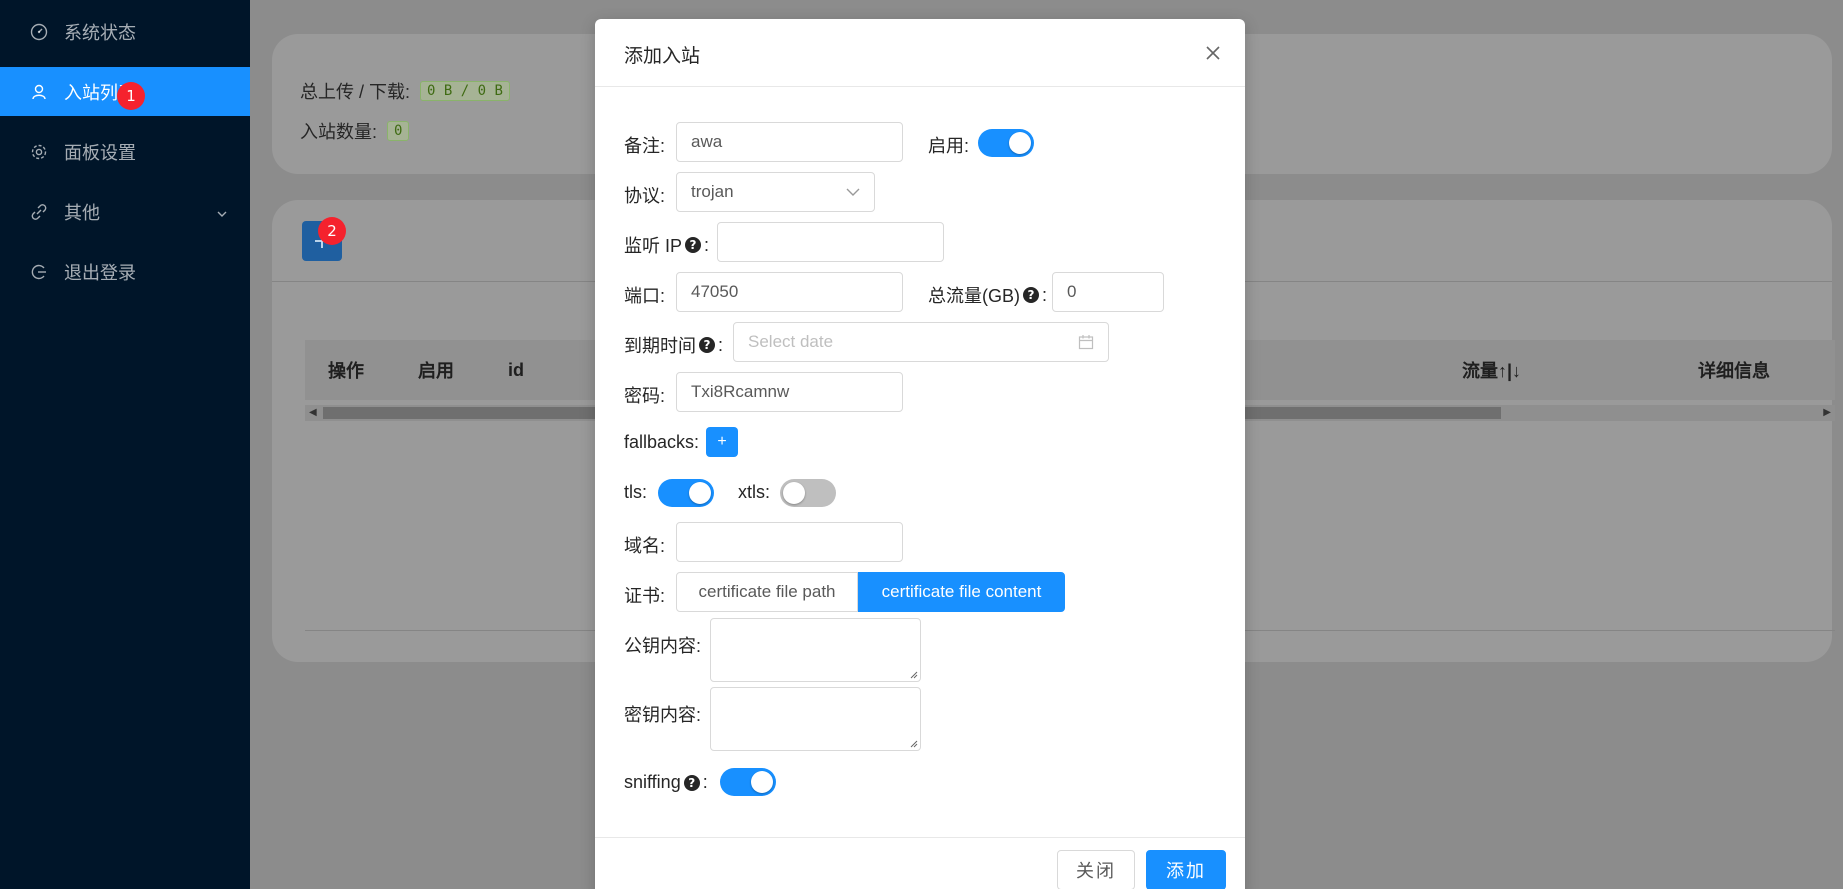 The image size is (1843, 889). I want to click on total-traffic-label: 总流量(GB) ? :, so click(987, 295).